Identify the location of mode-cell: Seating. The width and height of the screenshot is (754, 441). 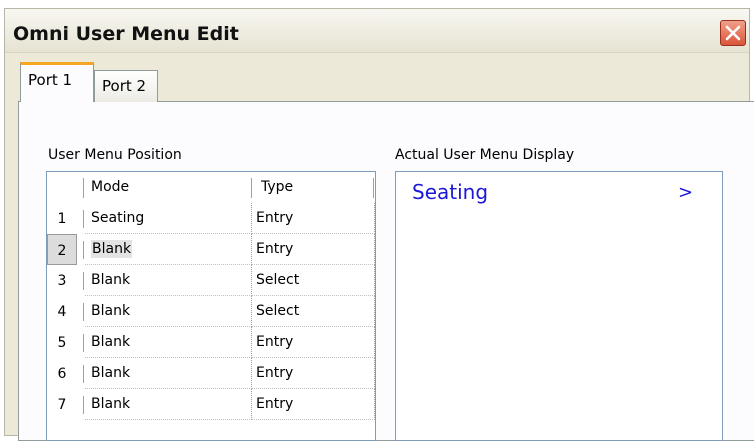
(167, 218).